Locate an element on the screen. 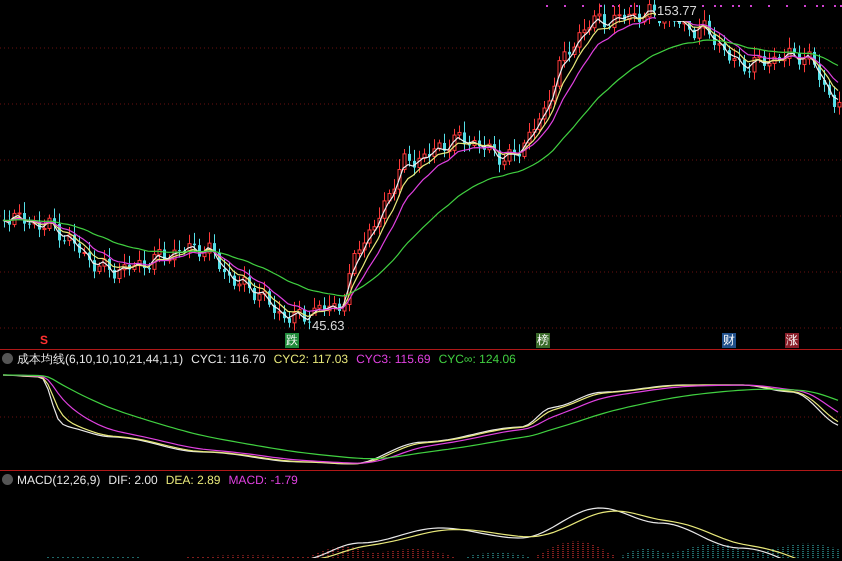 The image size is (842, 561). indicator-value: DEA: 2.89 is located at coordinates (193, 480).